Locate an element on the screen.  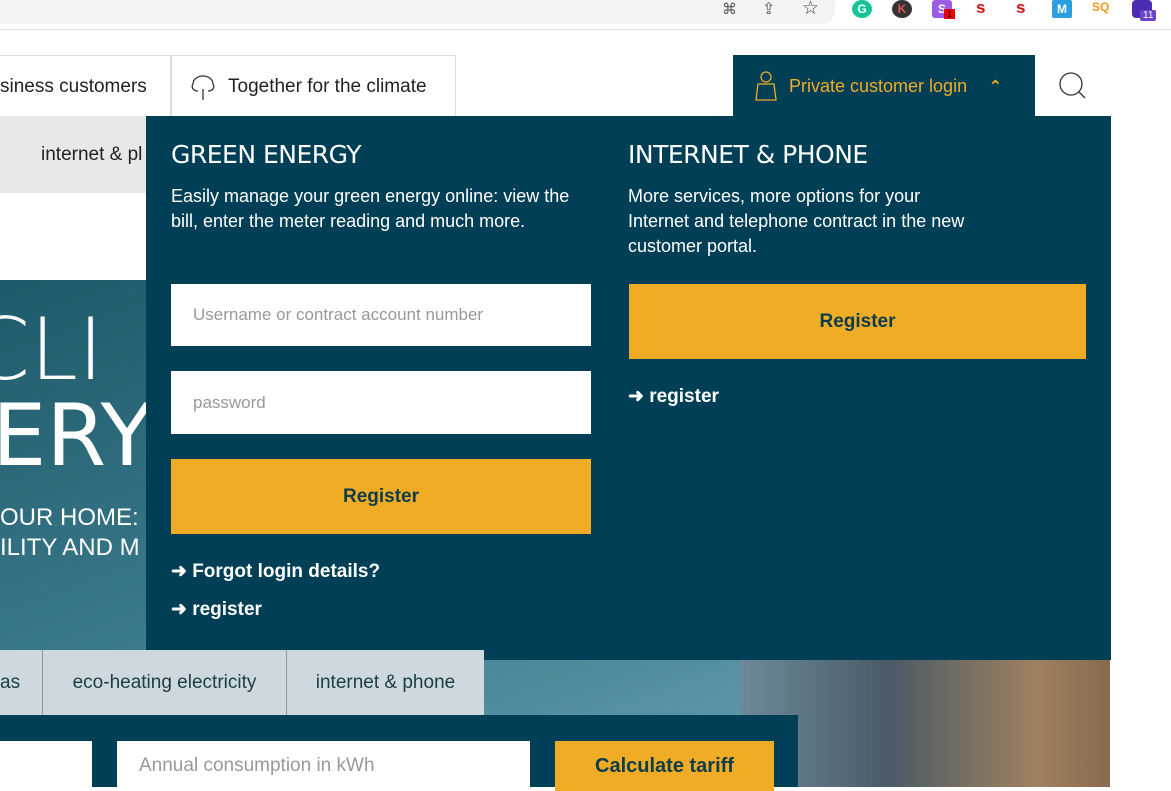
username-input is located at coordinates (381, 315).